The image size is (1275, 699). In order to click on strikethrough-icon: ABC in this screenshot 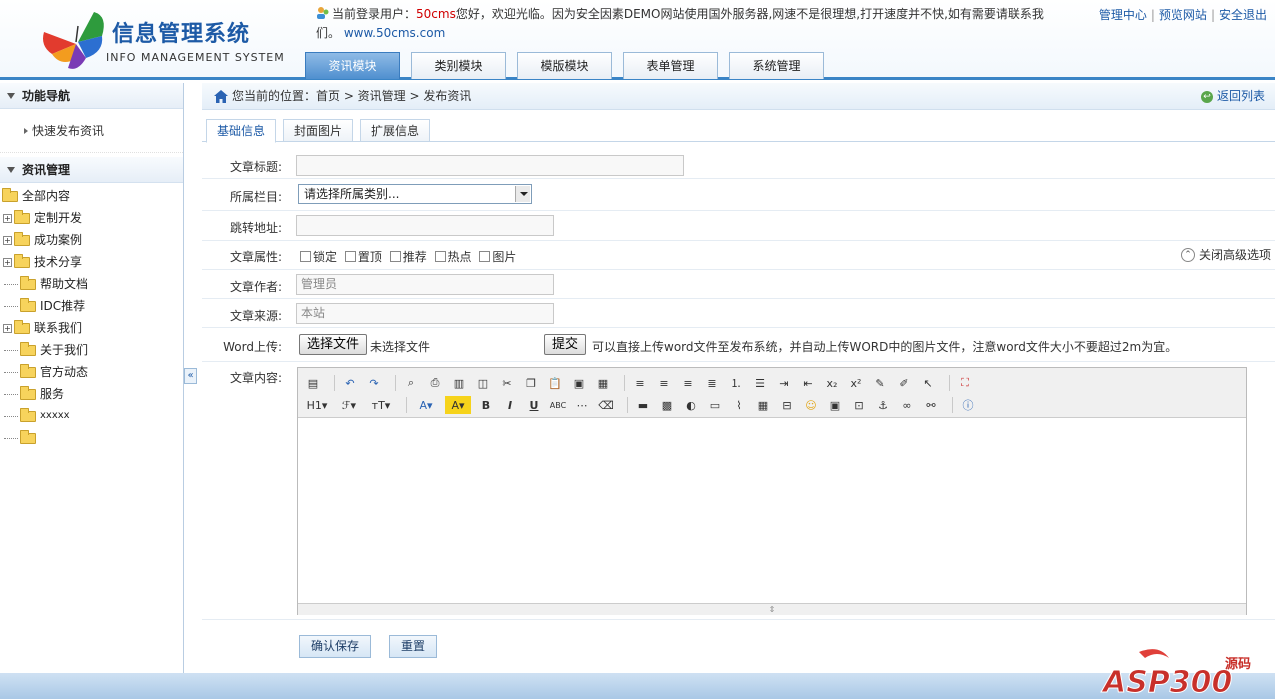, I will do `click(558, 405)`.